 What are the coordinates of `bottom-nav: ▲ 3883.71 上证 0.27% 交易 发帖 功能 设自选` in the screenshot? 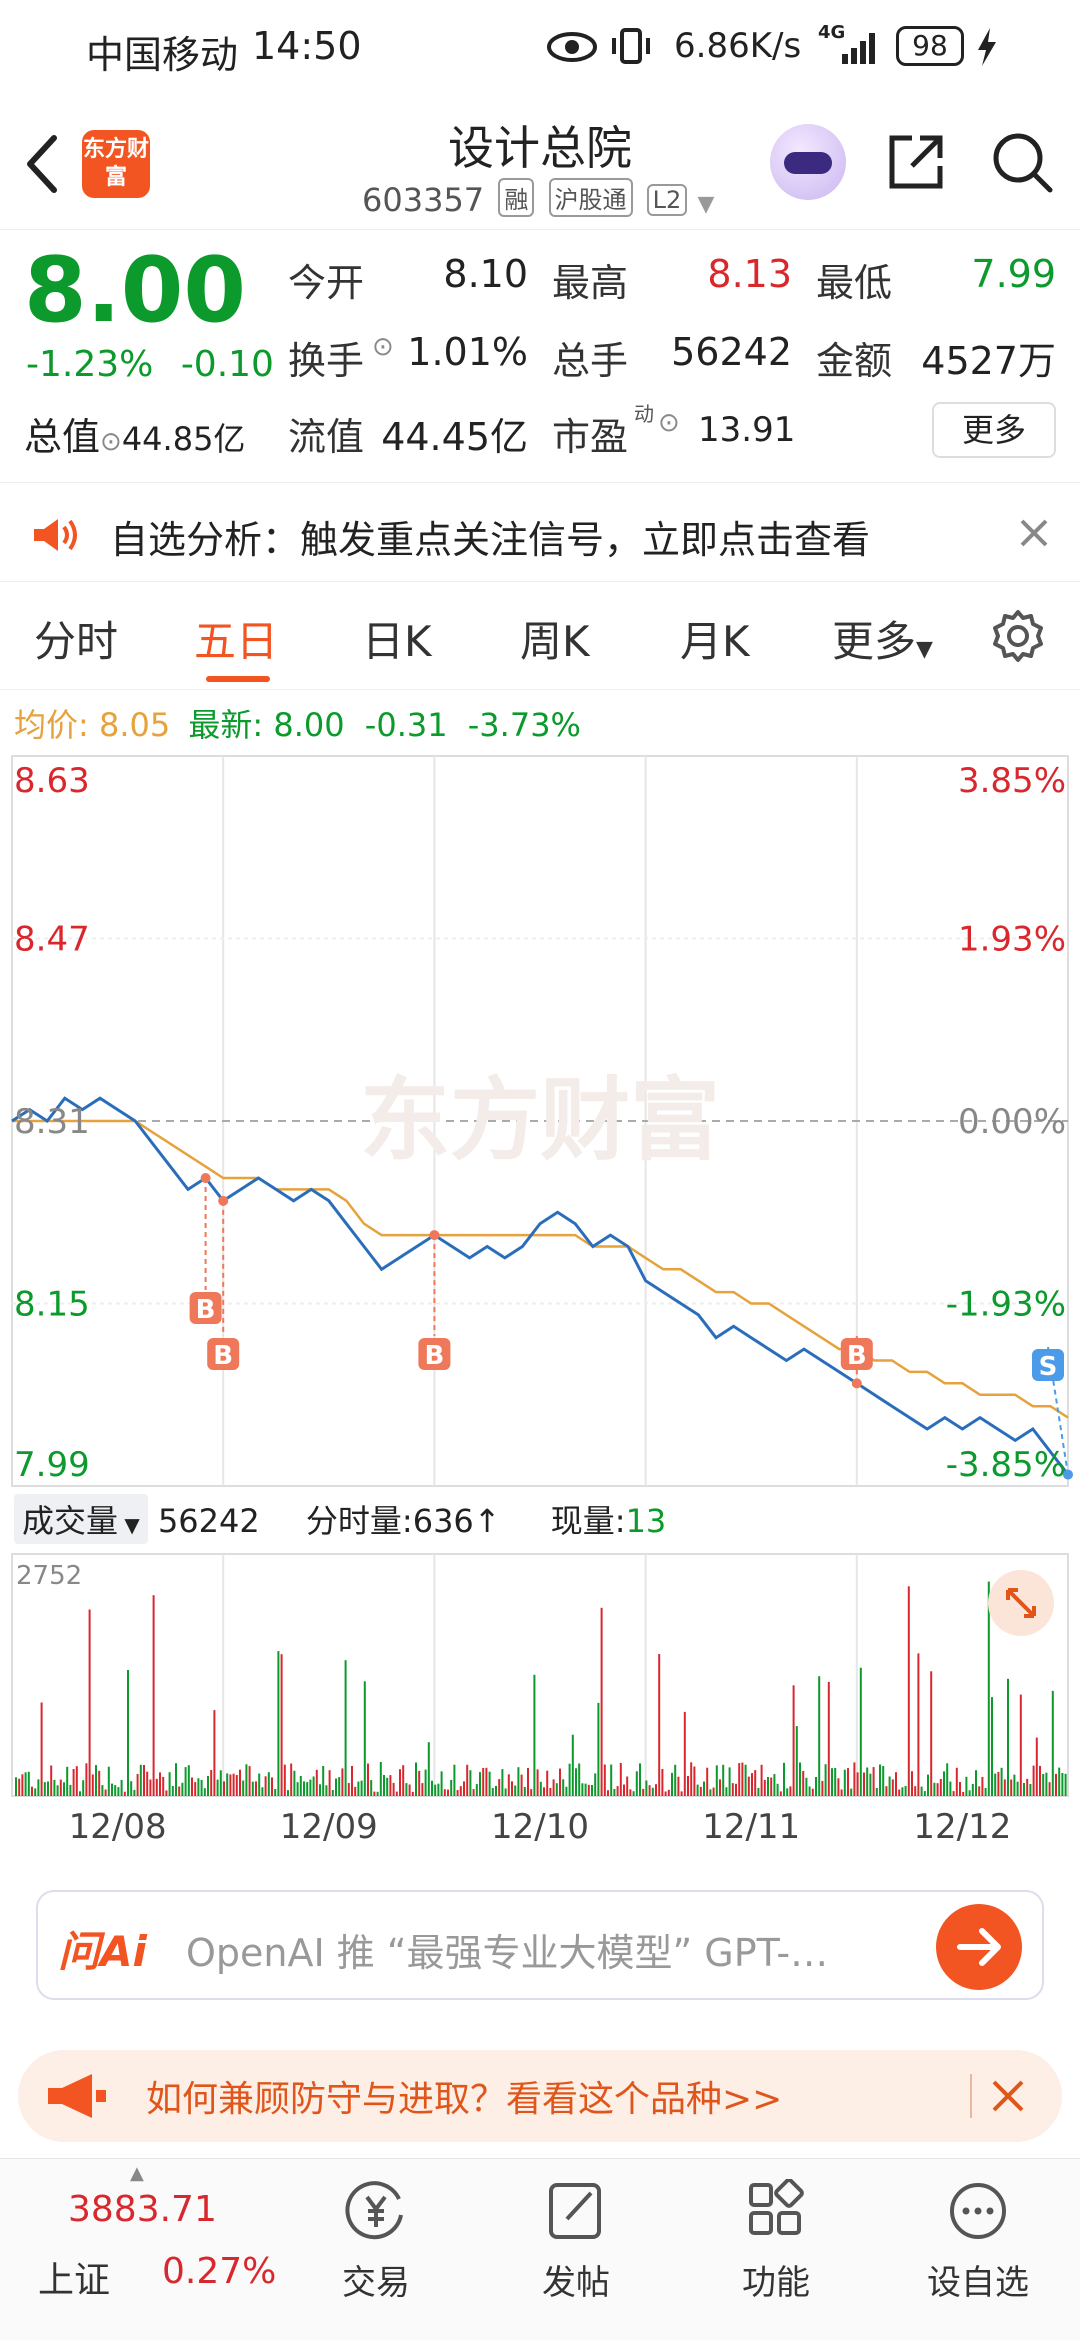 It's located at (540, 2249).